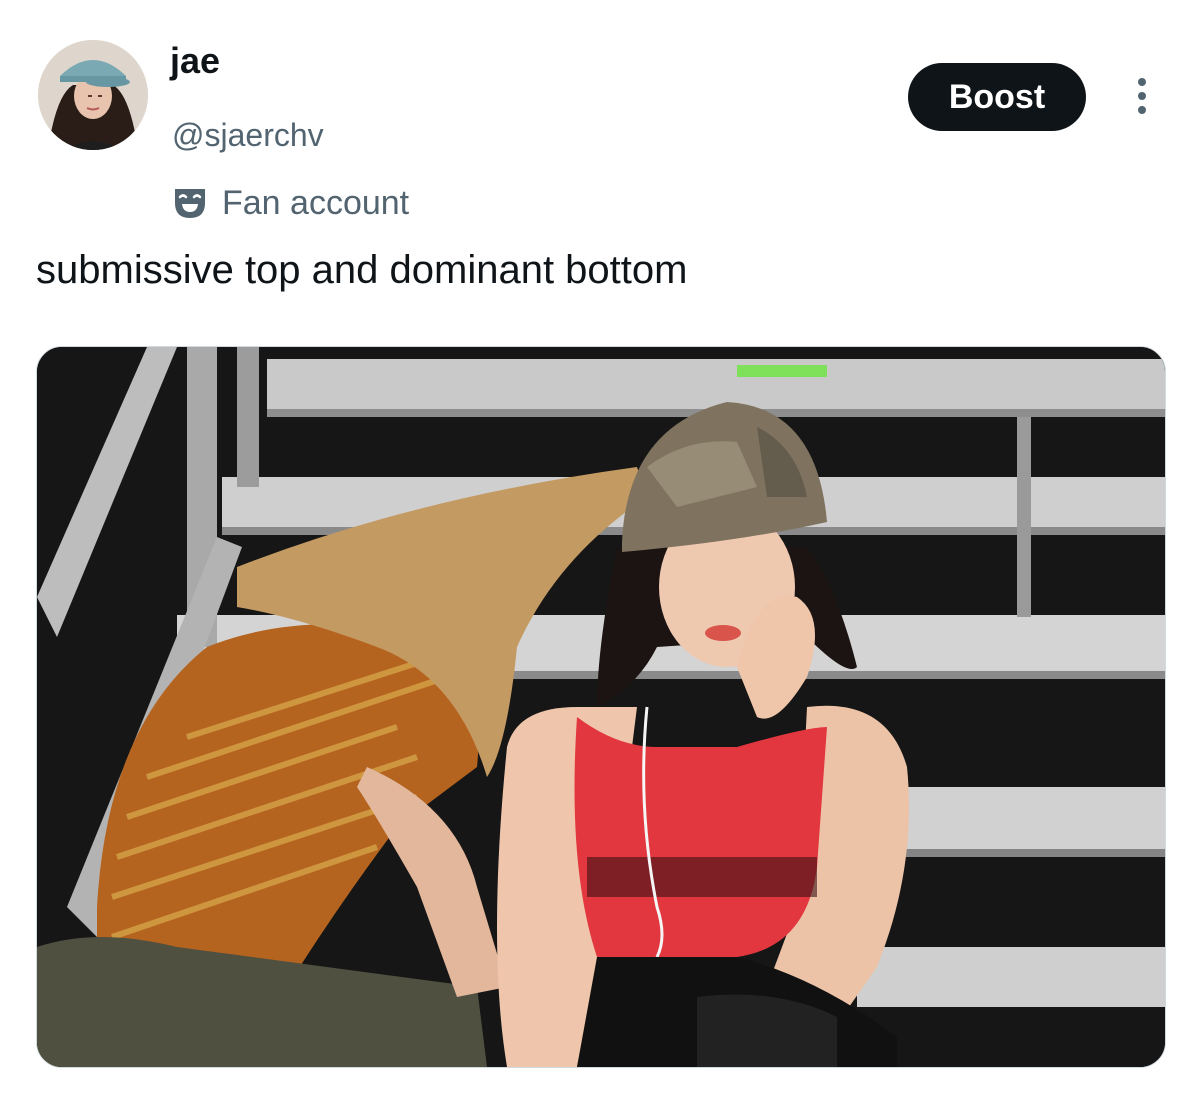 The image size is (1200, 1095). What do you see at coordinates (997, 97) in the screenshot?
I see `boost-button: Boost` at bounding box center [997, 97].